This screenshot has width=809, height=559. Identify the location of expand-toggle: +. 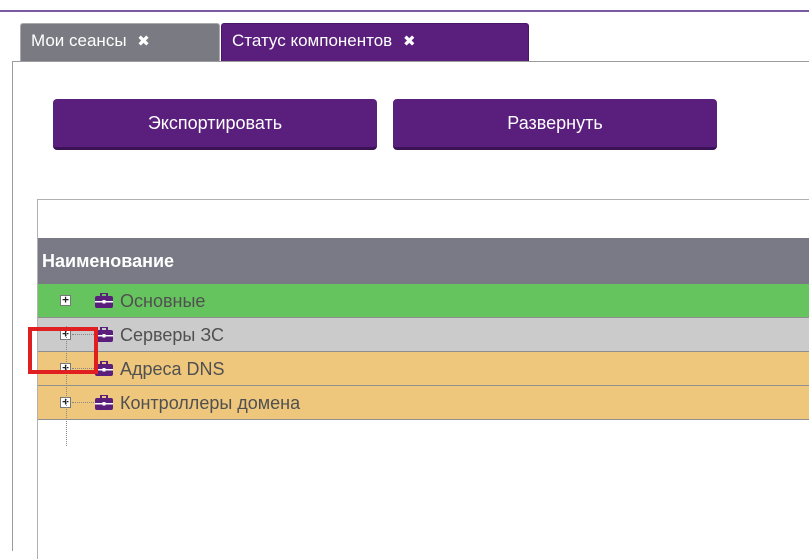
(65, 300).